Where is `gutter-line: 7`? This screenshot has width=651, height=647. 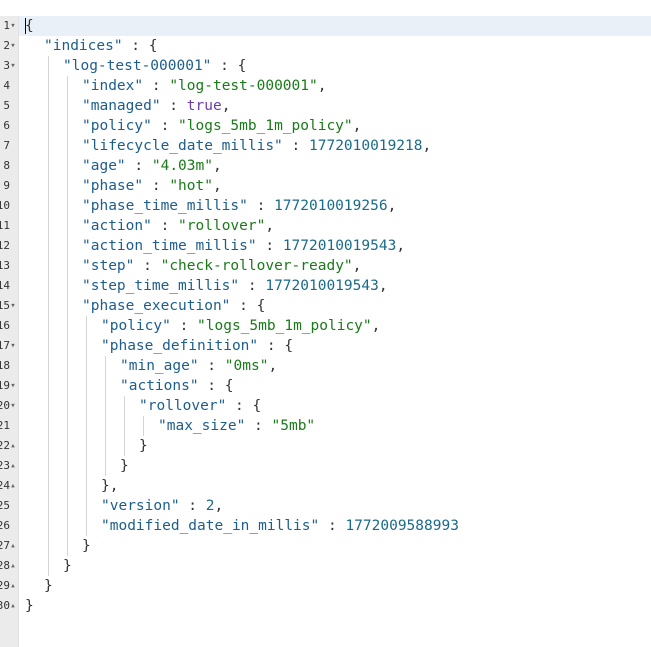
gutter-line: 7 is located at coordinates (9, 146).